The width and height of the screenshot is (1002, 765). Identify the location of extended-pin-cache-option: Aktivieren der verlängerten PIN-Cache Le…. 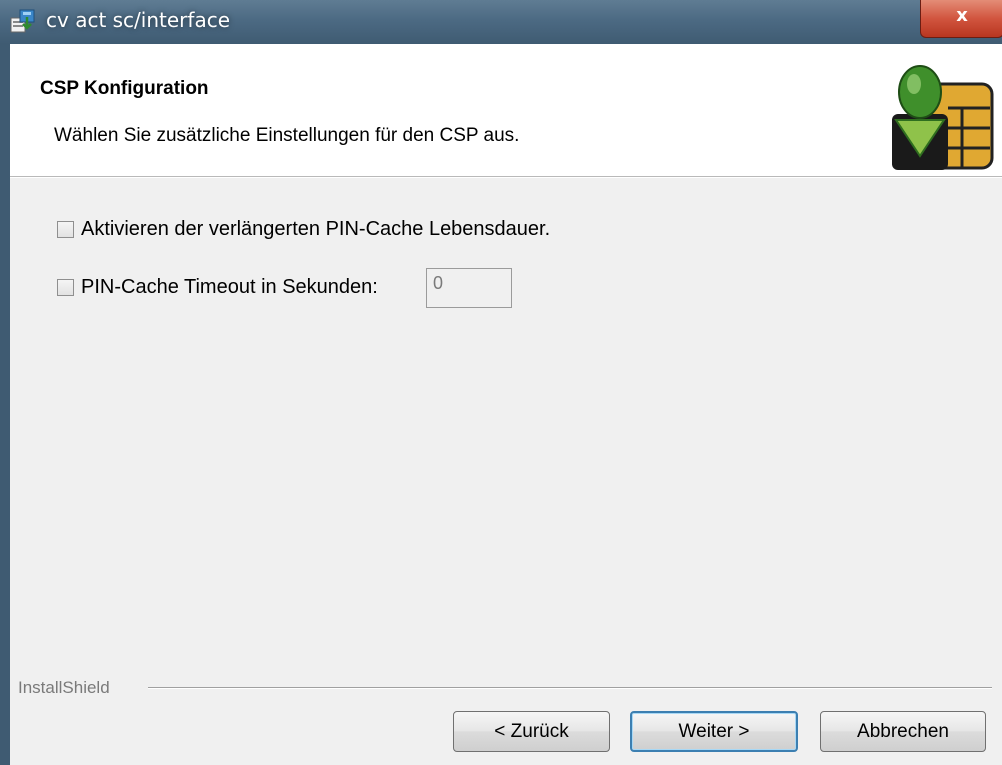
(303, 229).